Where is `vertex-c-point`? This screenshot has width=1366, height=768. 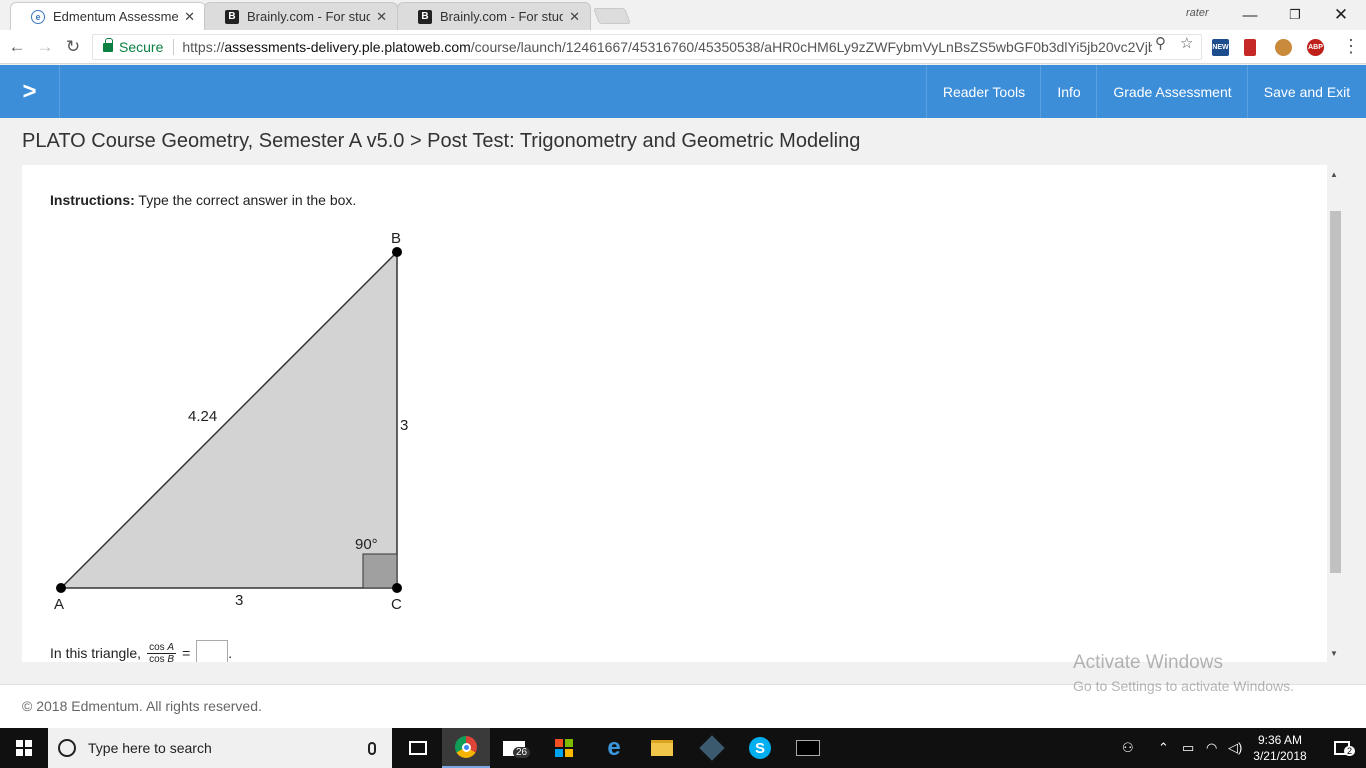
vertex-c-point is located at coordinates (397, 588).